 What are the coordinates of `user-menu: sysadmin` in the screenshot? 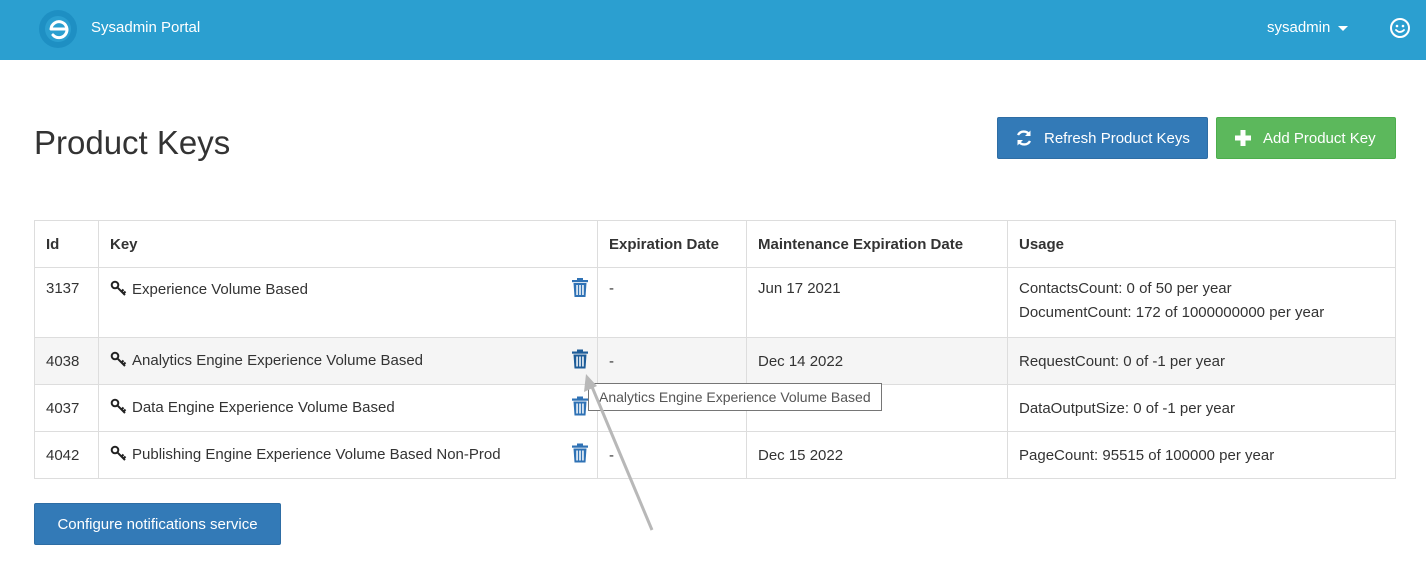 It's located at (1308, 27).